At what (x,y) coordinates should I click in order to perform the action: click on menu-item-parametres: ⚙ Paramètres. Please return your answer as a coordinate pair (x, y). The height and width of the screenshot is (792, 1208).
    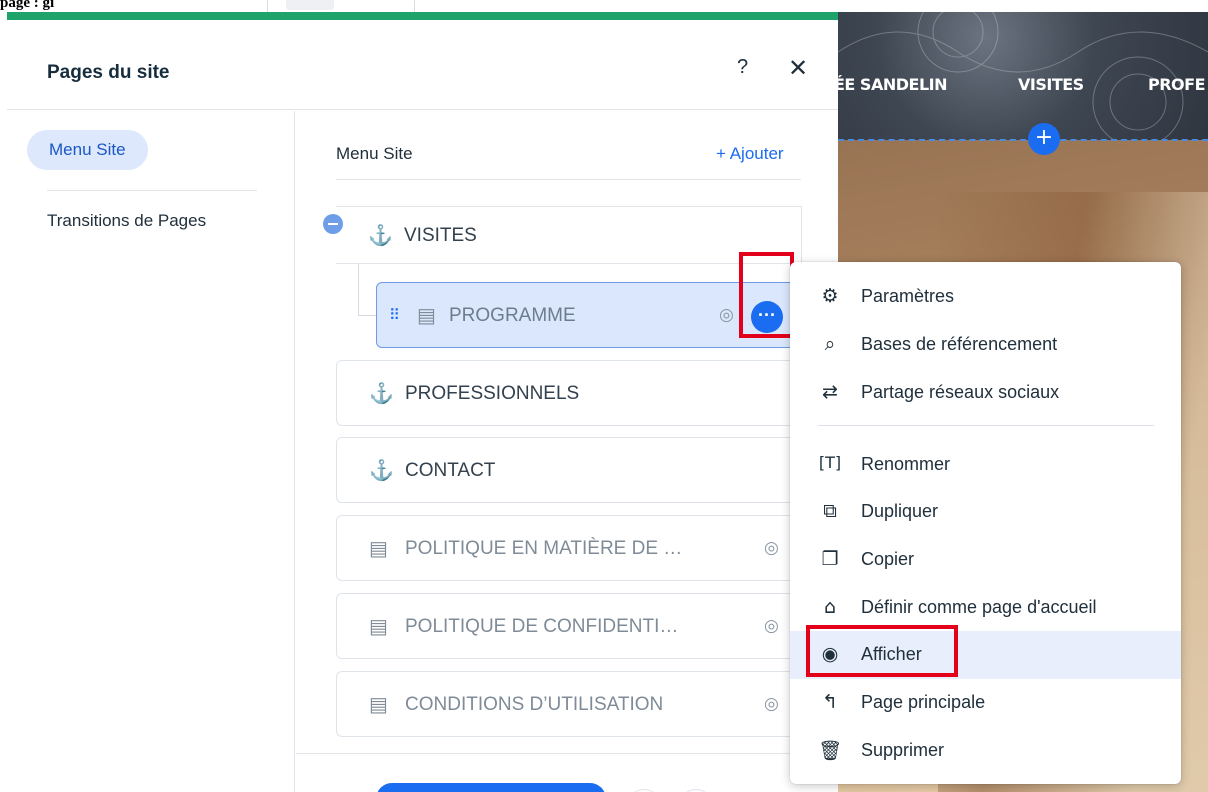
    Looking at the image, I should click on (985, 297).